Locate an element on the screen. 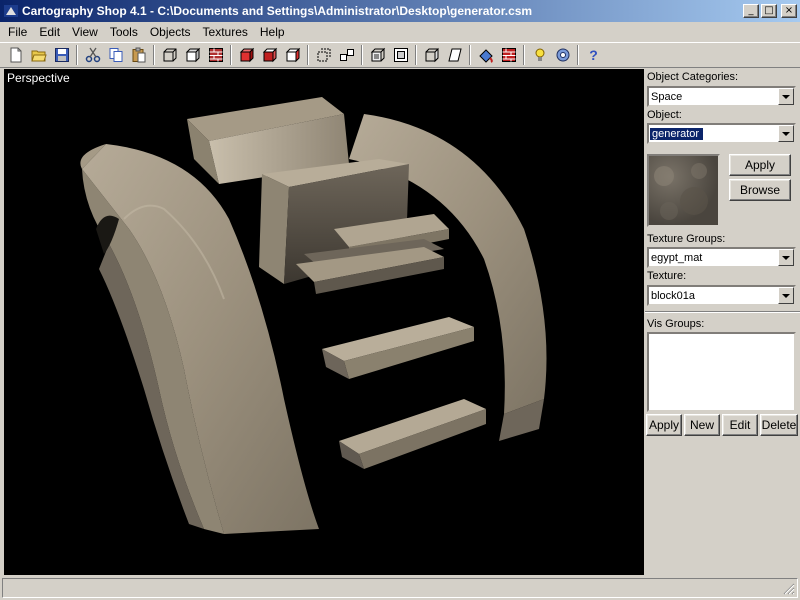 The image size is (800, 600). menu-edit: Edit is located at coordinates (49, 32).